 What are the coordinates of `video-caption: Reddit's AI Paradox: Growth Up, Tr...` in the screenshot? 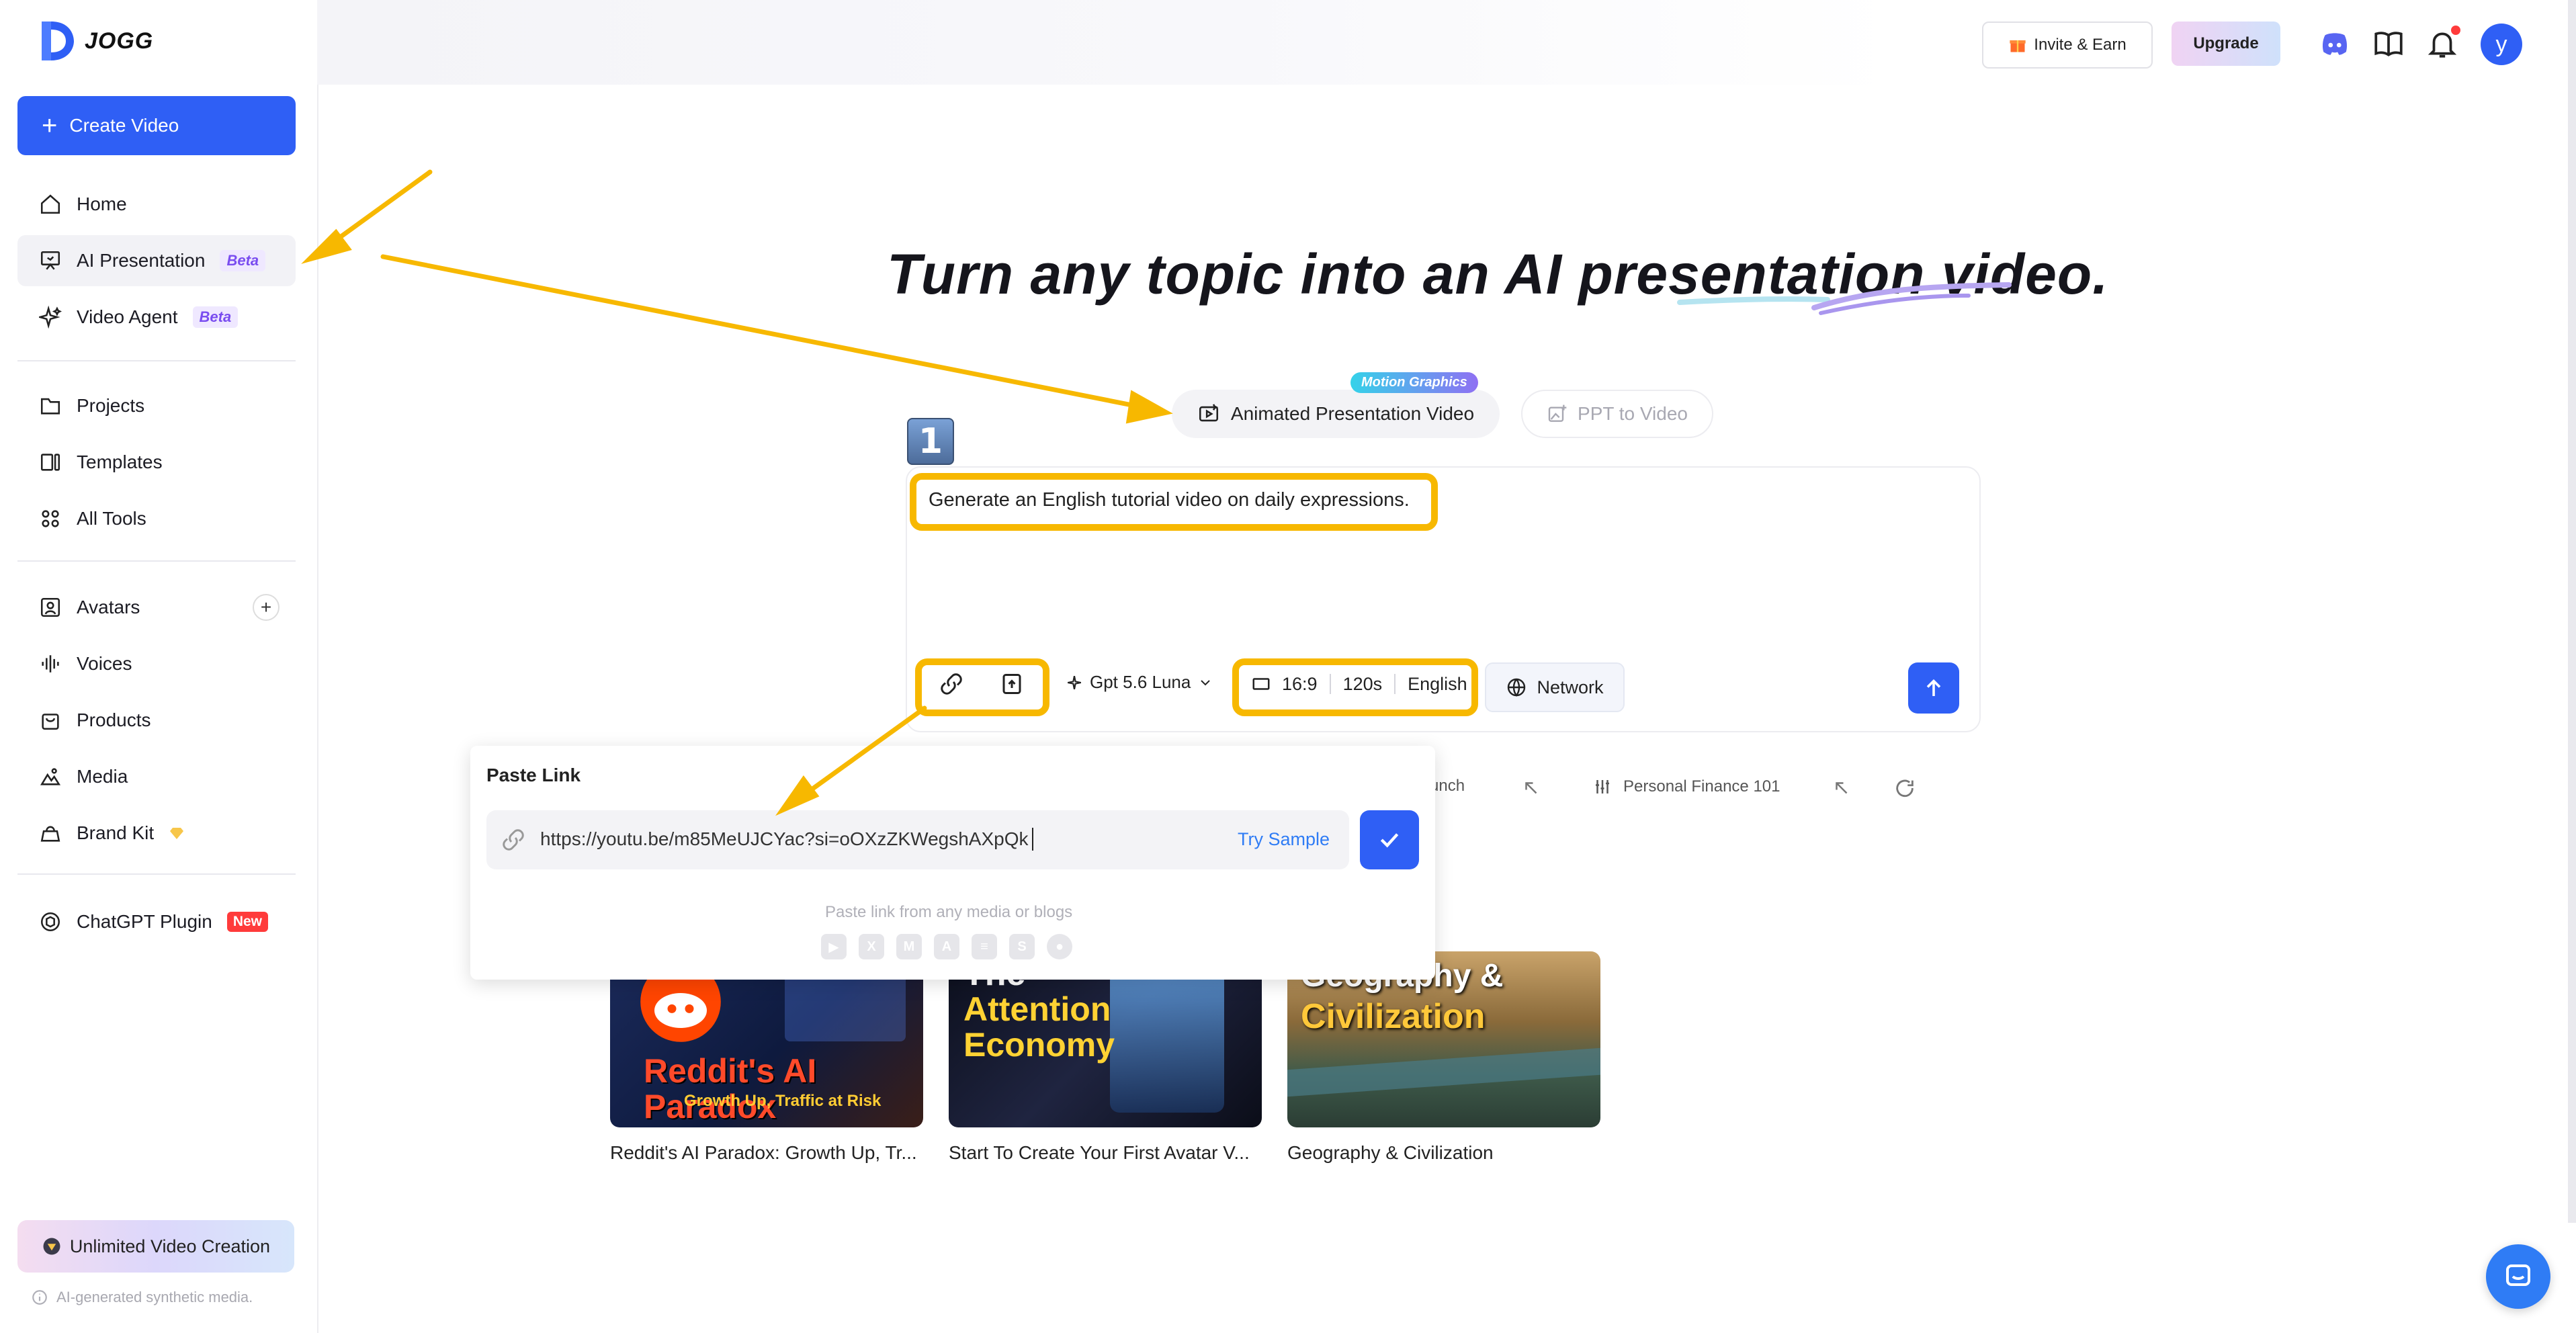 It's located at (763, 1153).